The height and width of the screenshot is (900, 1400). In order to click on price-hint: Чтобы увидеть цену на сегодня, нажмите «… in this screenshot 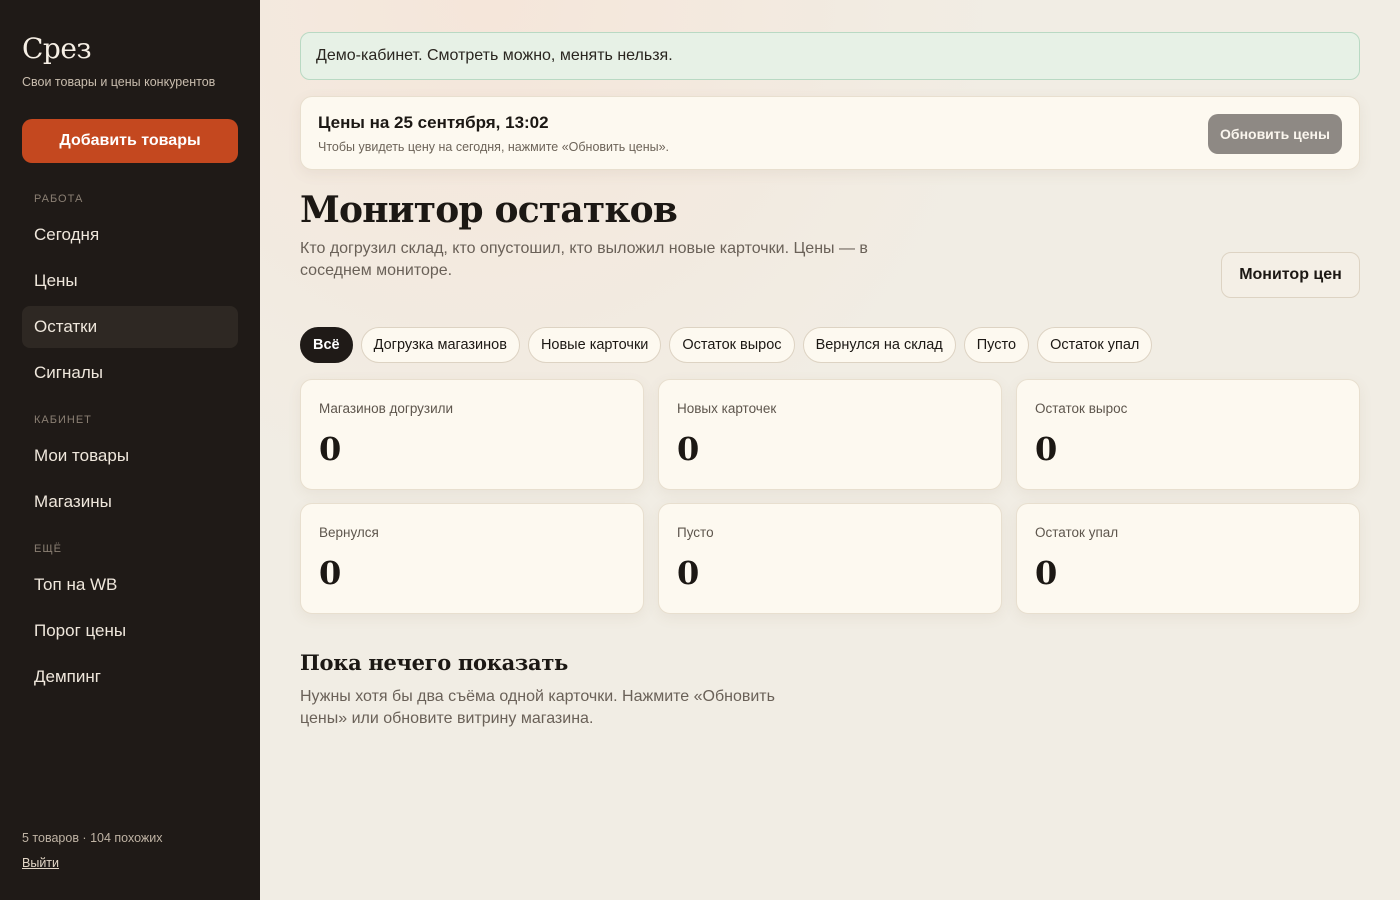, I will do `click(494, 147)`.